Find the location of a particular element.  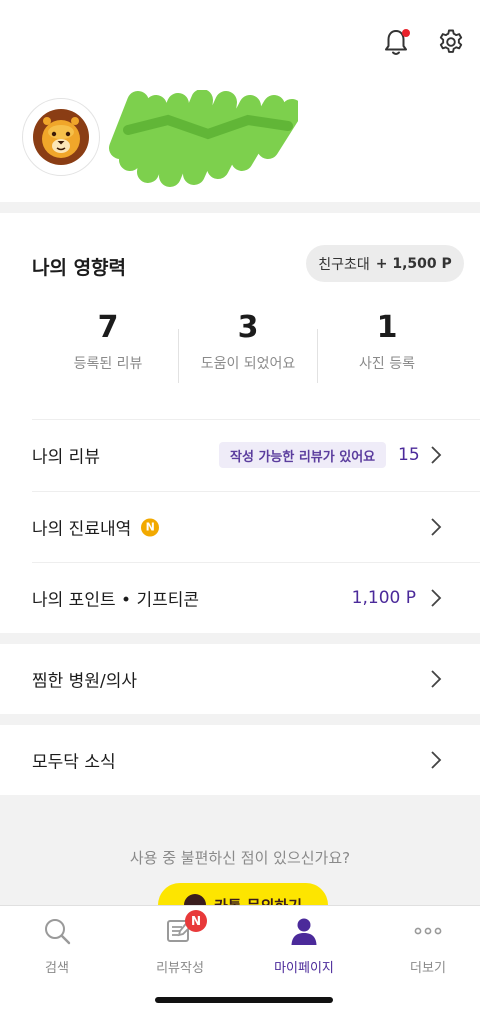

kakao-inquiry-button: 카톡 문의하기 is located at coordinates (243, 894).